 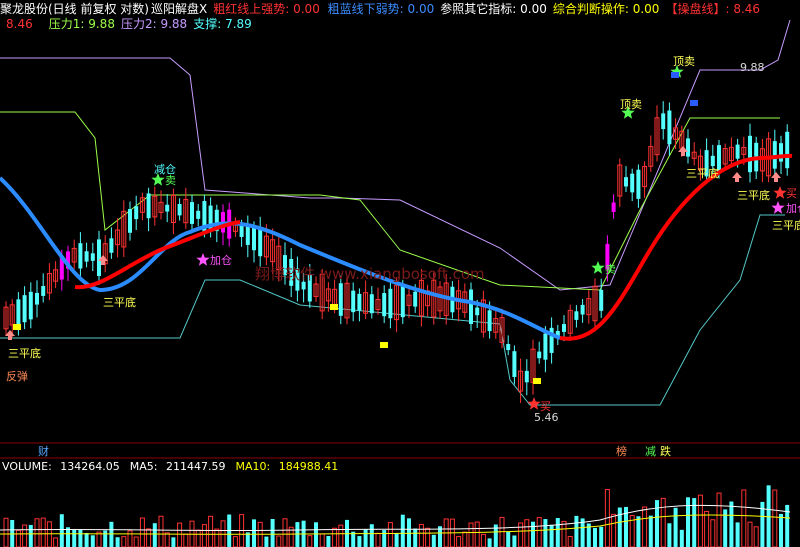 What do you see at coordinates (665, 451) in the screenshot?
I see `tag-die: 跌` at bounding box center [665, 451].